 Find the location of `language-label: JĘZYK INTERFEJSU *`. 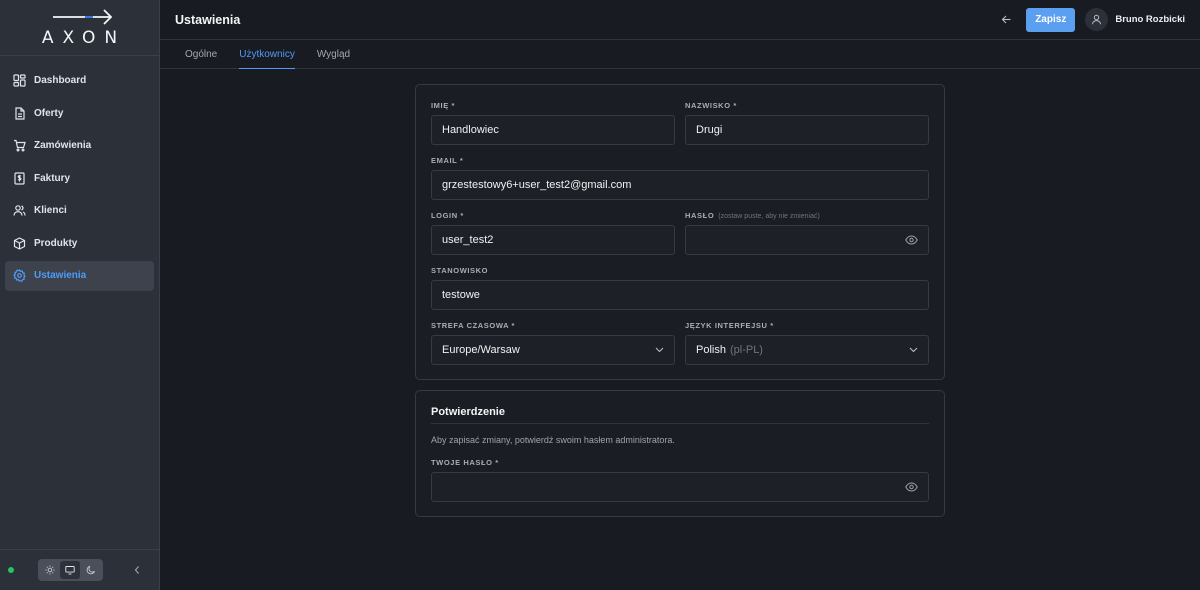

language-label: JĘZYK INTERFEJSU * is located at coordinates (729, 325).